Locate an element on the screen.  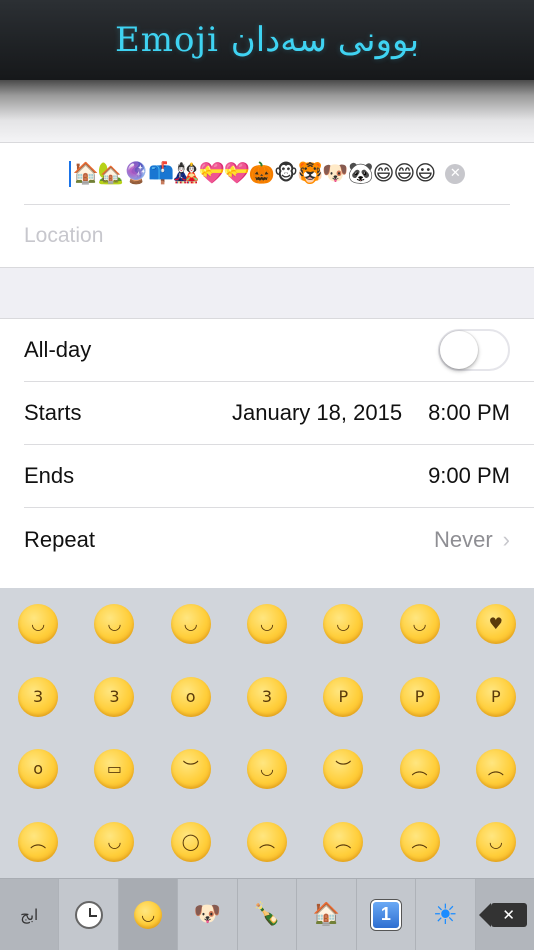
stuck-out-tongue-winking-eye-emoji-icon: P is located at coordinates (343, 696).